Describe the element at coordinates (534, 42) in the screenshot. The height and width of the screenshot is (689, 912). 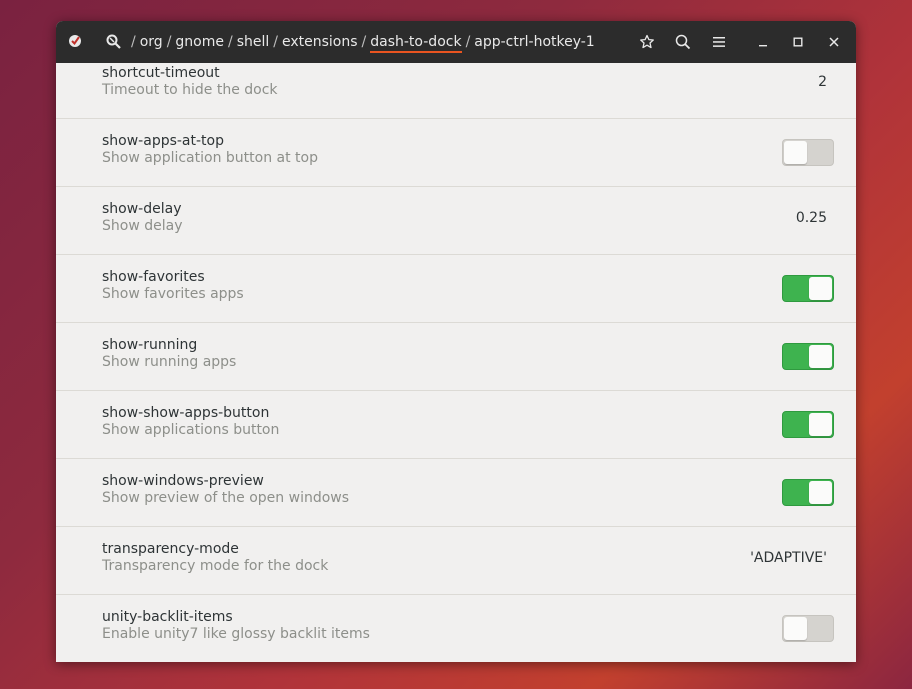
I see `breadcrumb-item-app-ctrl-hotkey-1: app-ctrl-hotkey-1` at that location.